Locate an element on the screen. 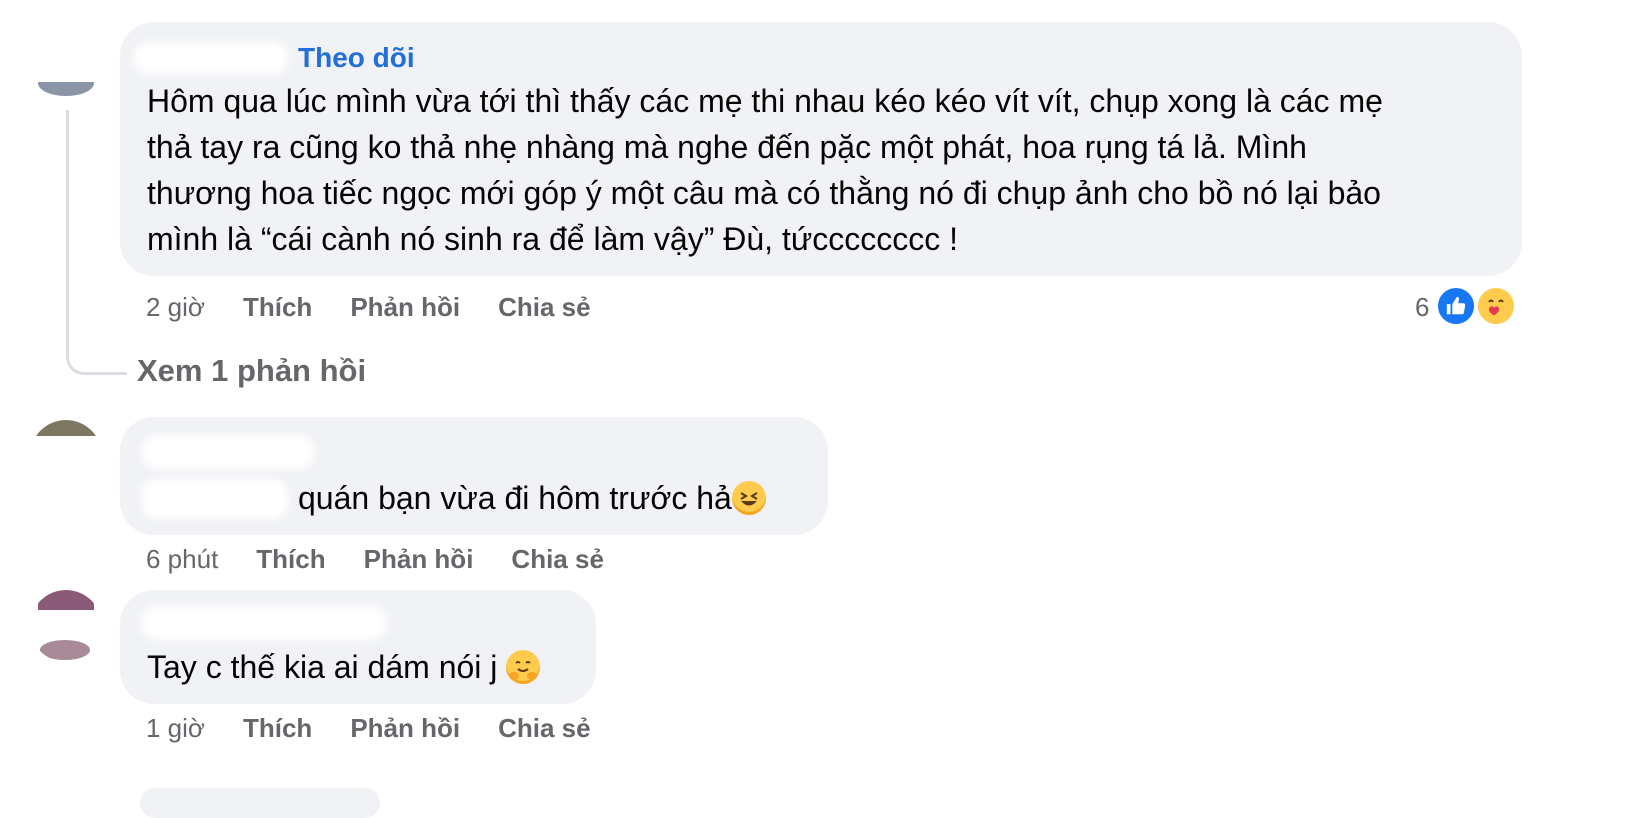 The width and height of the screenshot is (1649, 818). like-icon is located at coordinates (1456, 306).